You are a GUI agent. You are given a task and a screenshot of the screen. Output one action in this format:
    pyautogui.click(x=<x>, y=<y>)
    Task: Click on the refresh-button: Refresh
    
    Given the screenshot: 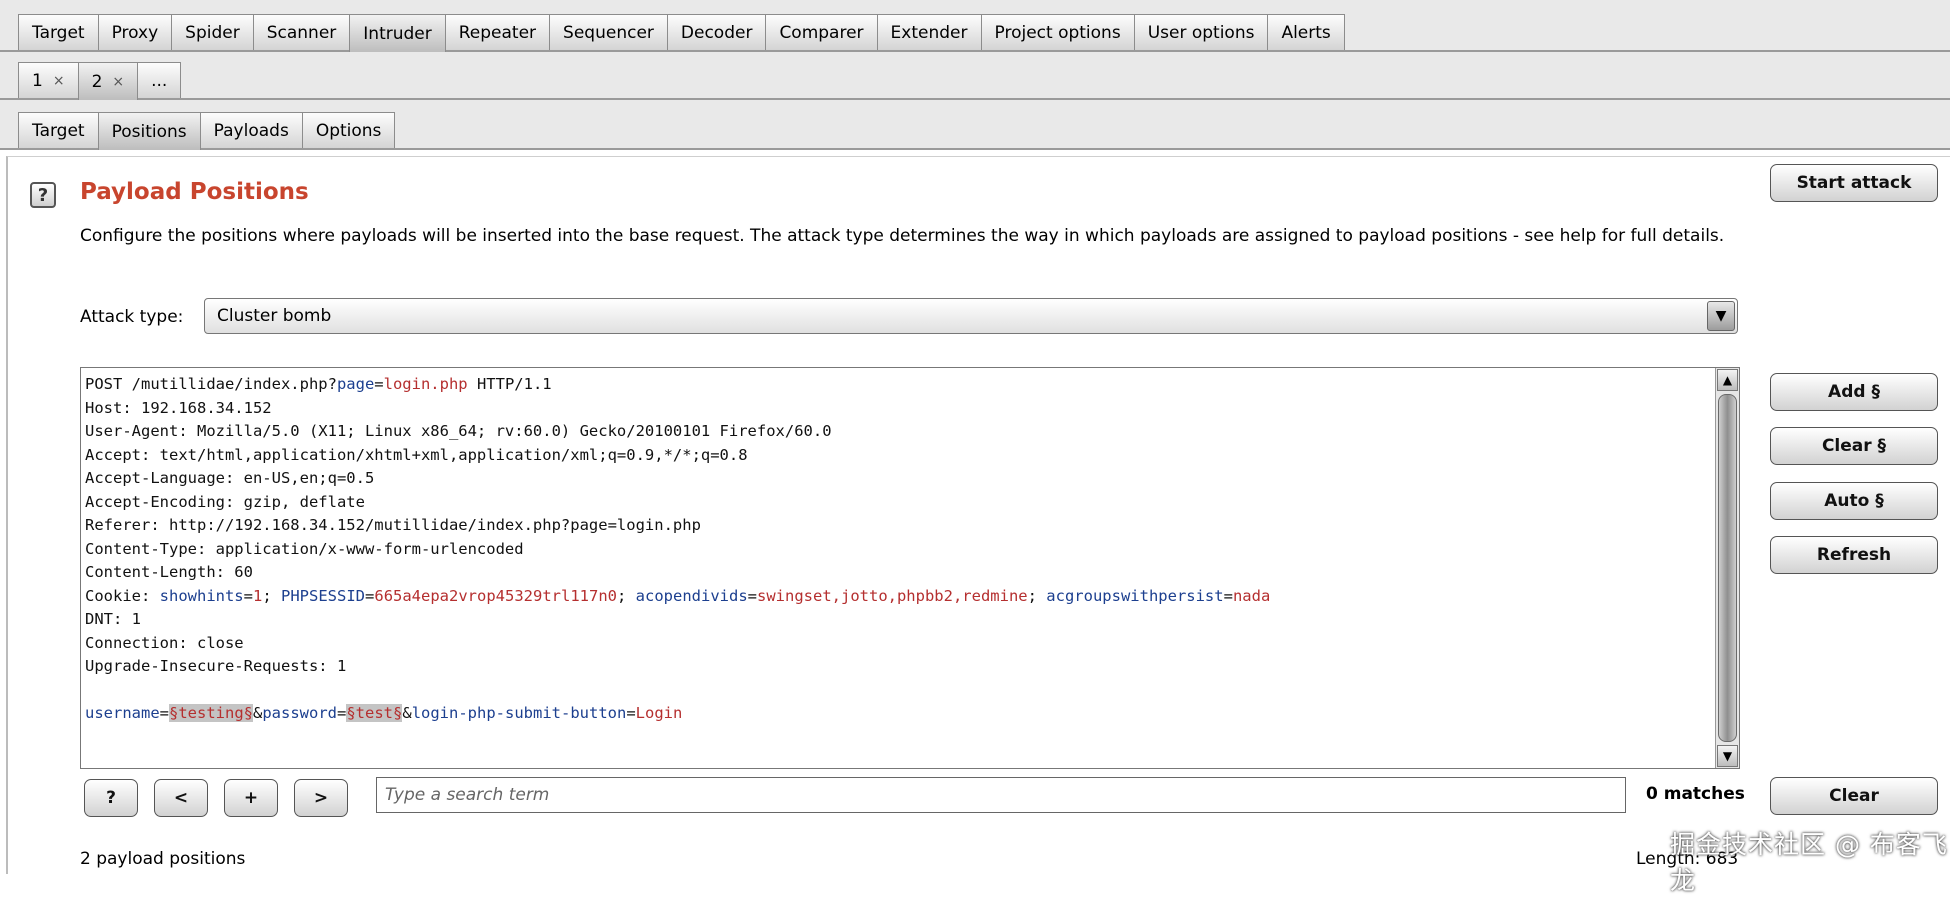 What is the action you would take?
    pyautogui.click(x=1854, y=555)
    